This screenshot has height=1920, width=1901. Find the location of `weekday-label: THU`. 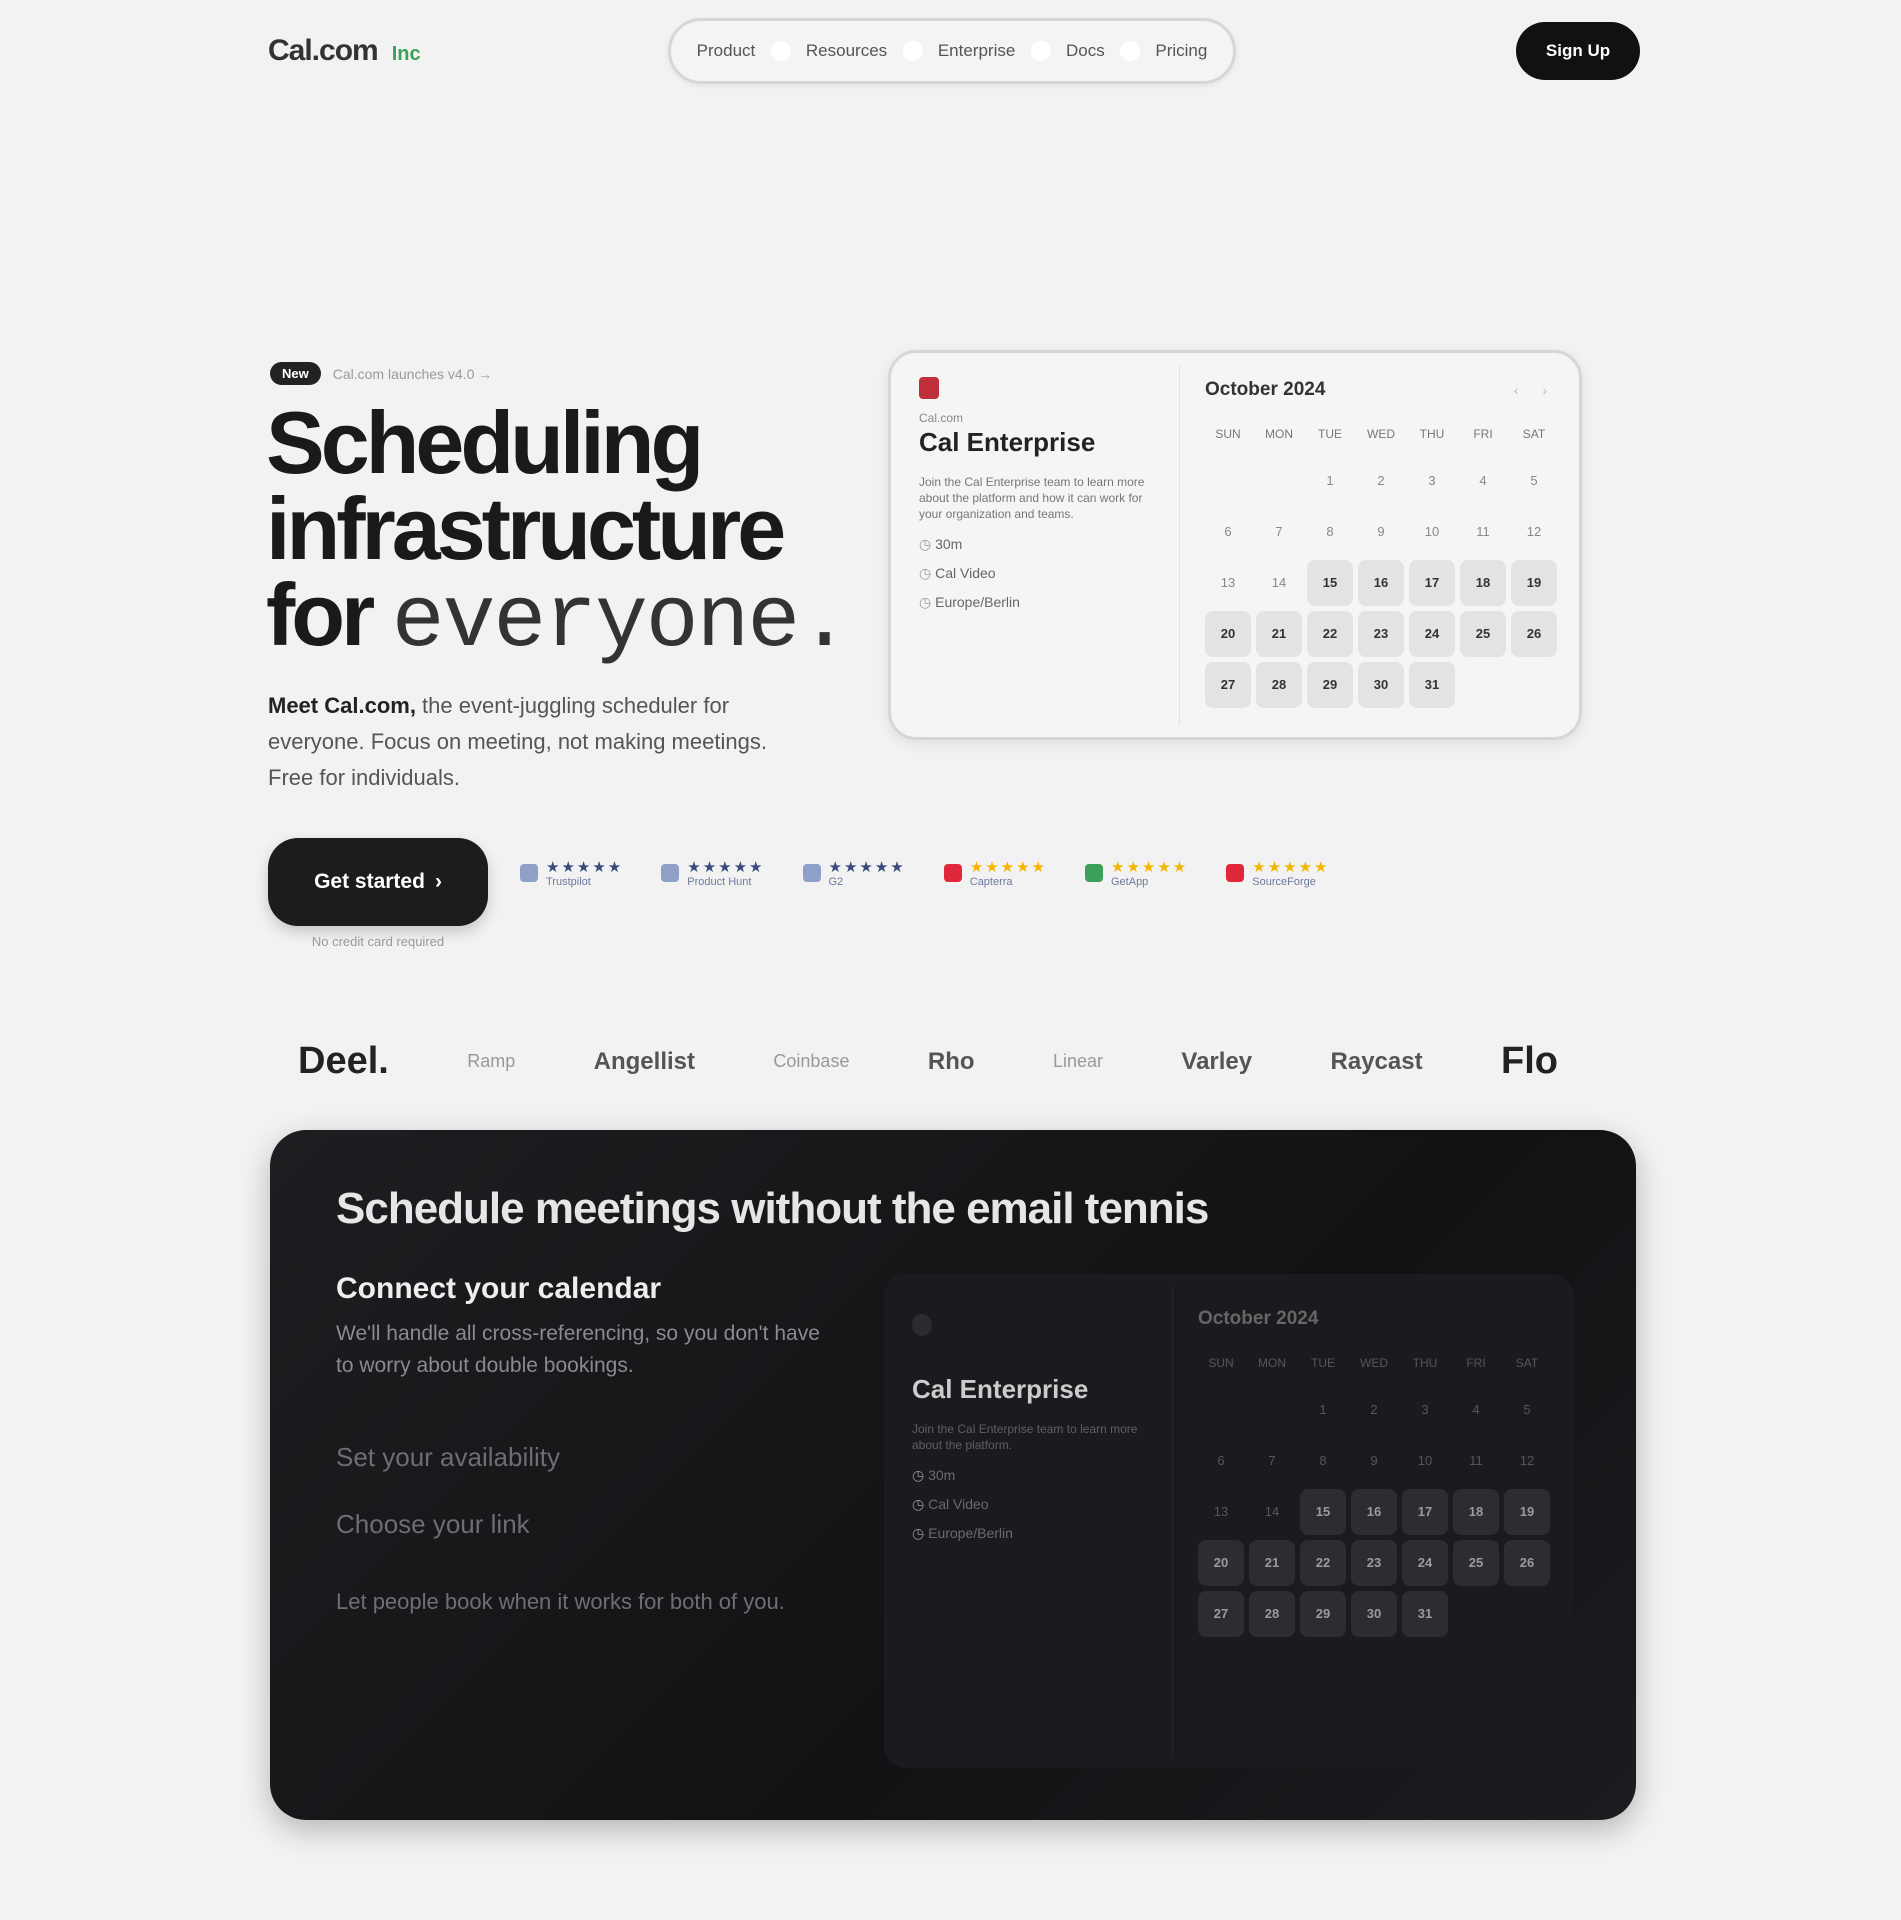

weekday-label: THU is located at coordinates (1432, 434).